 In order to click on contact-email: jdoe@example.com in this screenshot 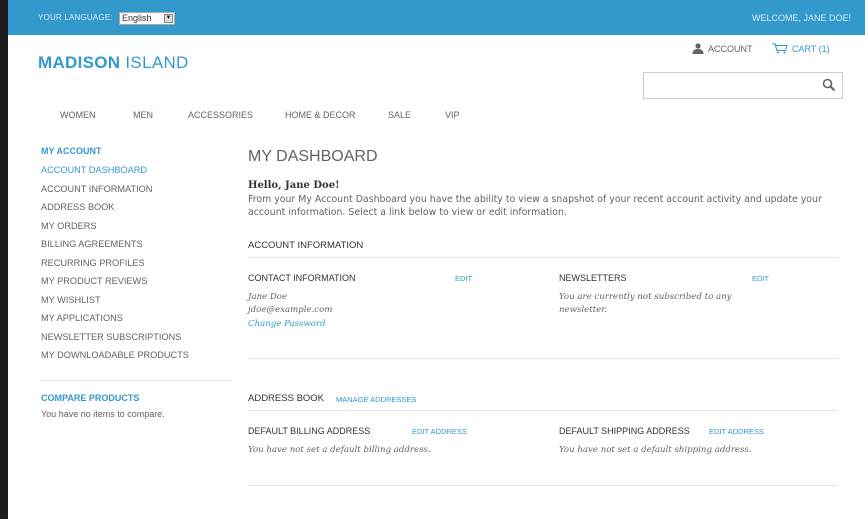, I will do `click(290, 310)`.